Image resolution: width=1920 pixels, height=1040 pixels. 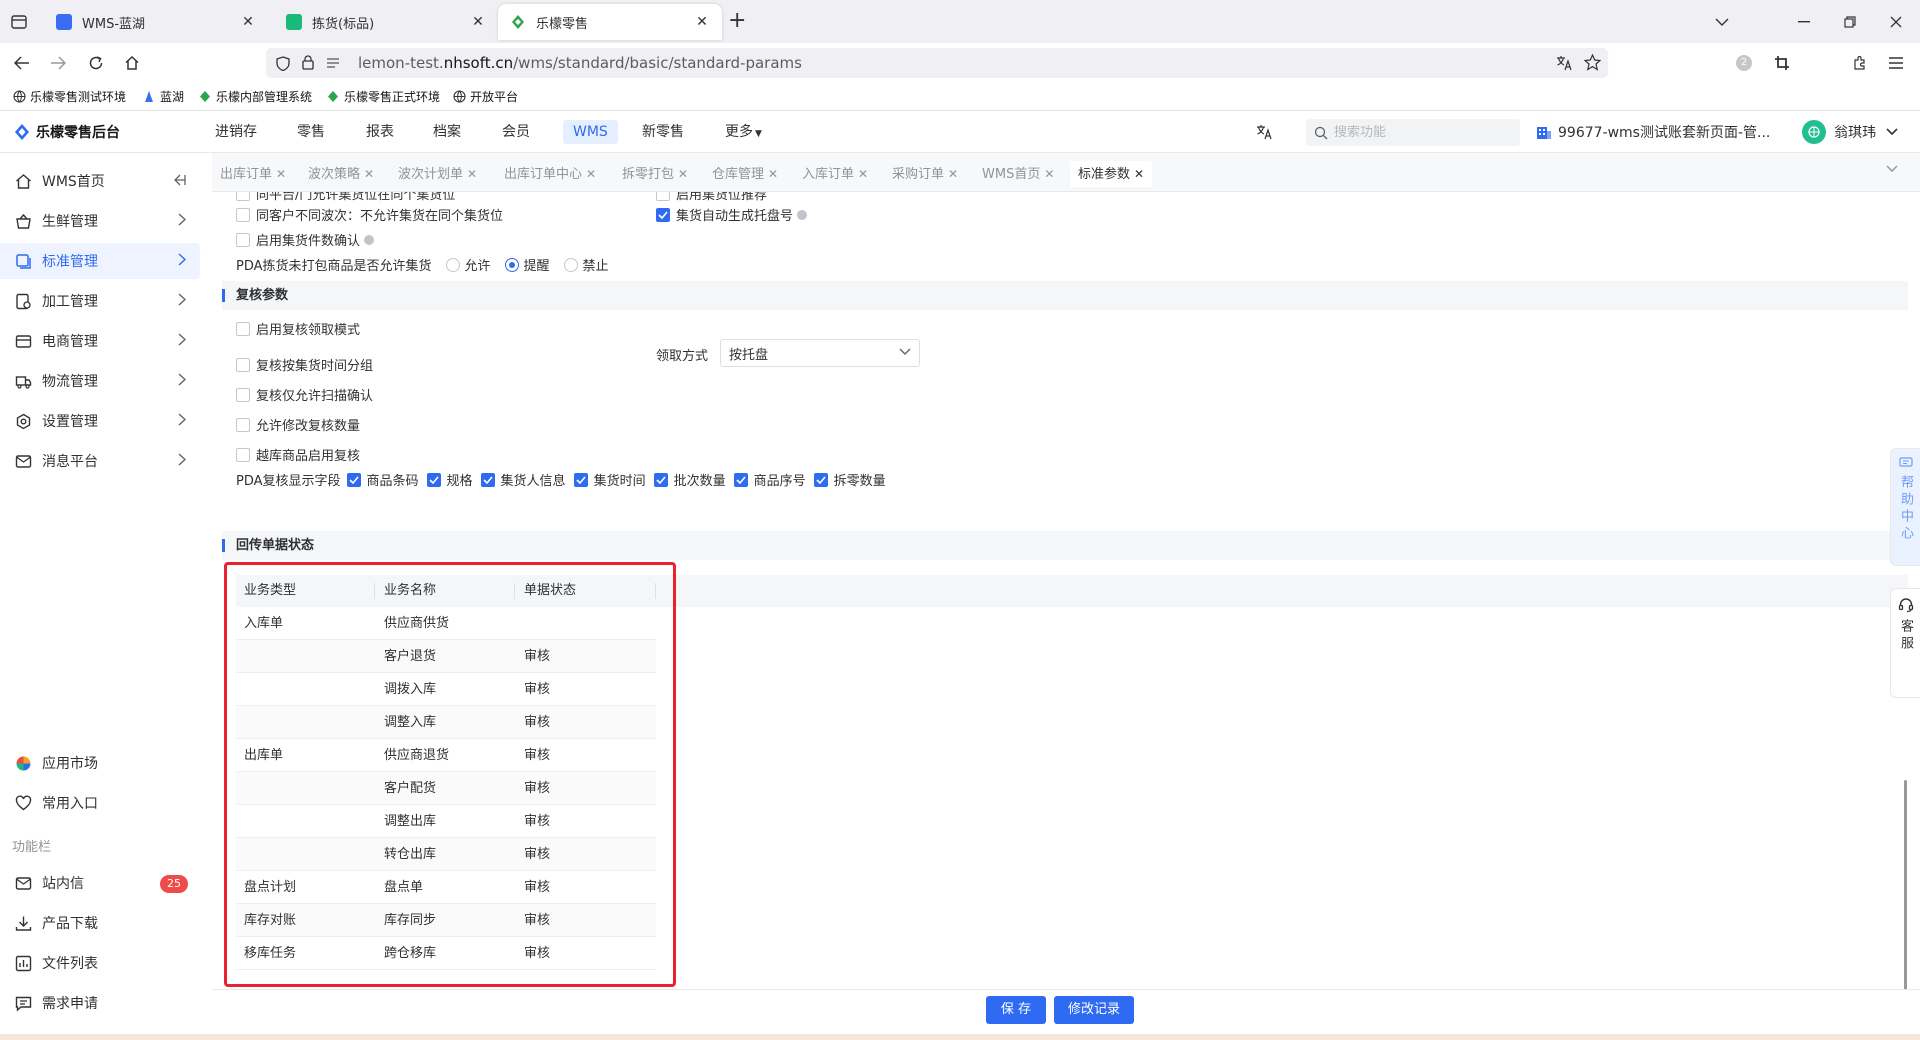 What do you see at coordinates (1592, 62) in the screenshot?
I see `bookmark-star-icon` at bounding box center [1592, 62].